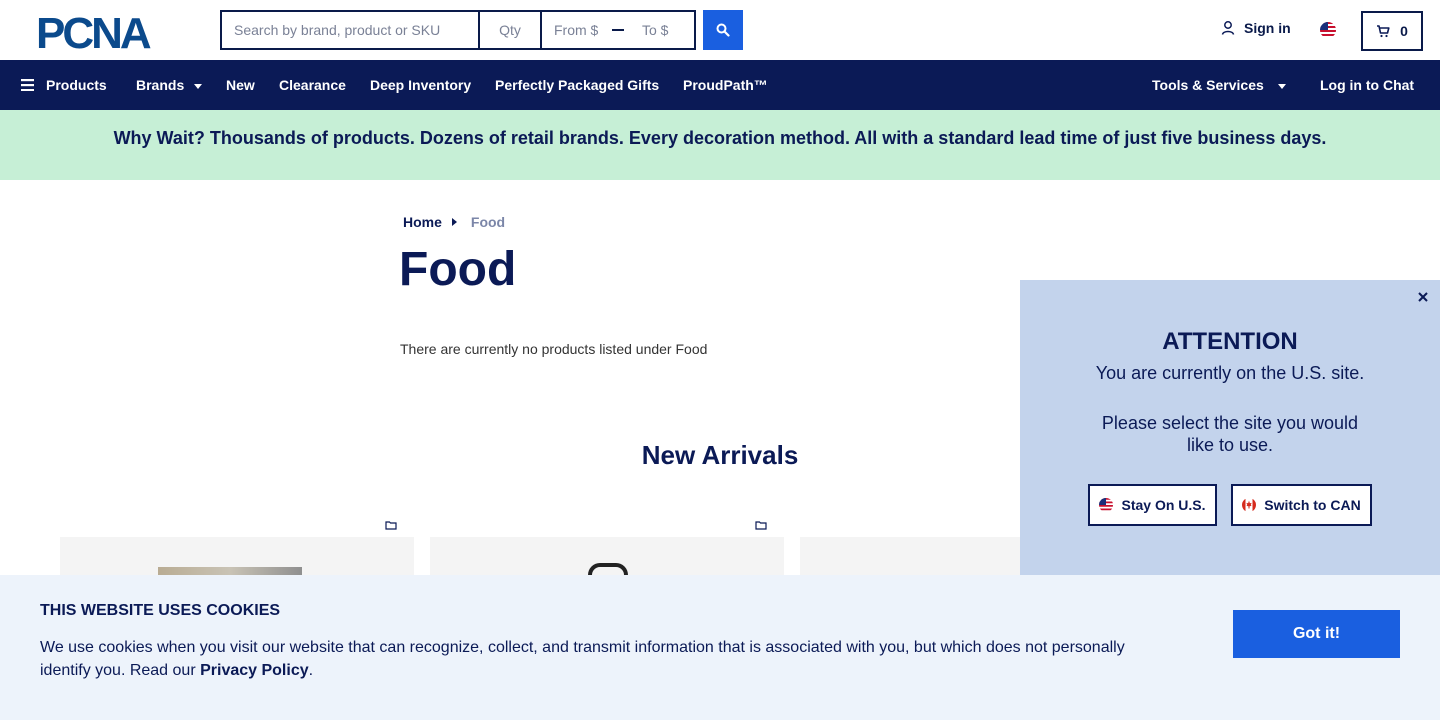 The height and width of the screenshot is (720, 1440). What do you see at coordinates (76, 85) in the screenshot?
I see `nav-products-label: Products` at bounding box center [76, 85].